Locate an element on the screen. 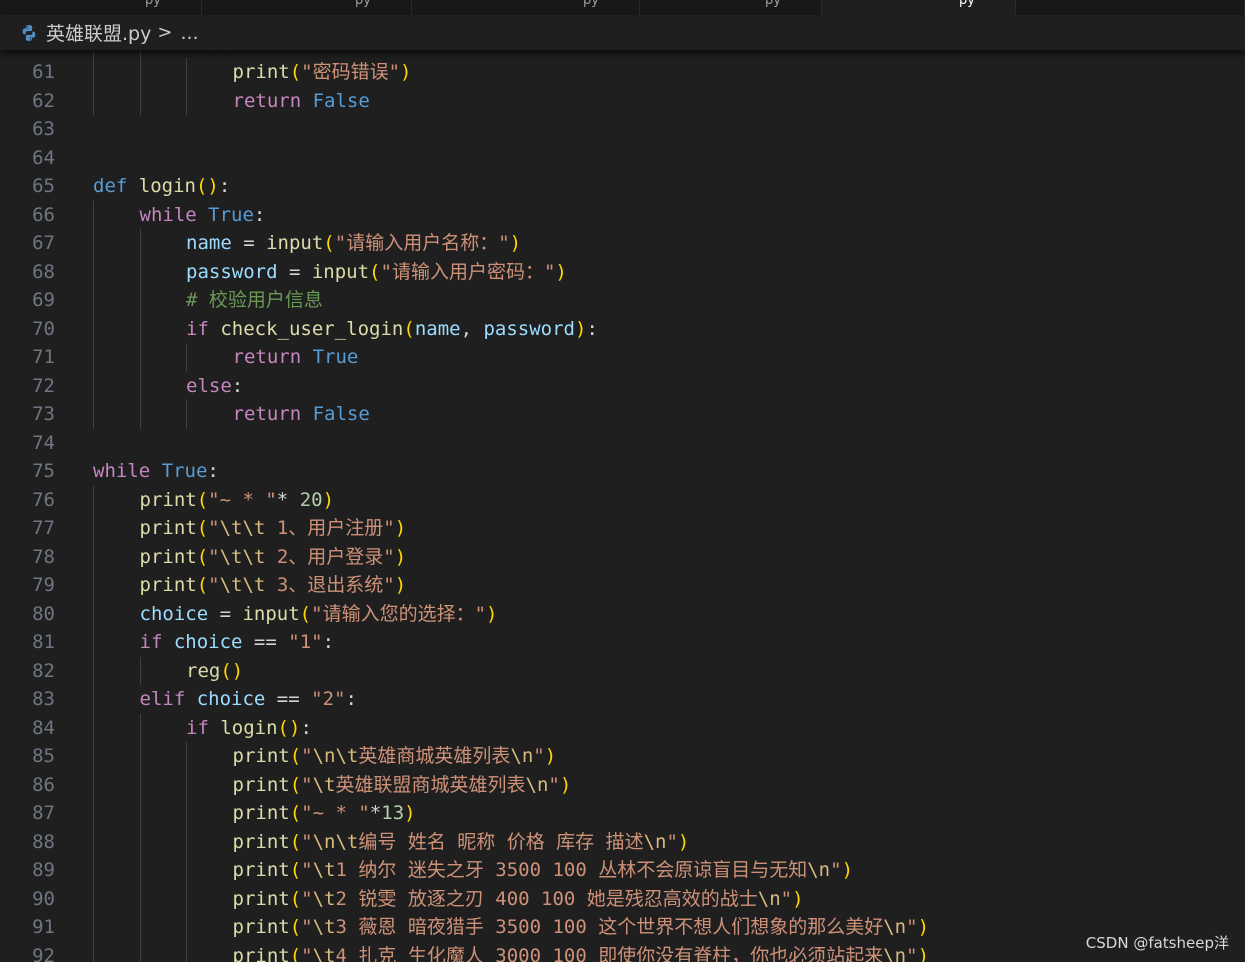 Image resolution: width=1245 pixels, height=962 pixels. code-token: 1、用户注册" is located at coordinates (330, 528).